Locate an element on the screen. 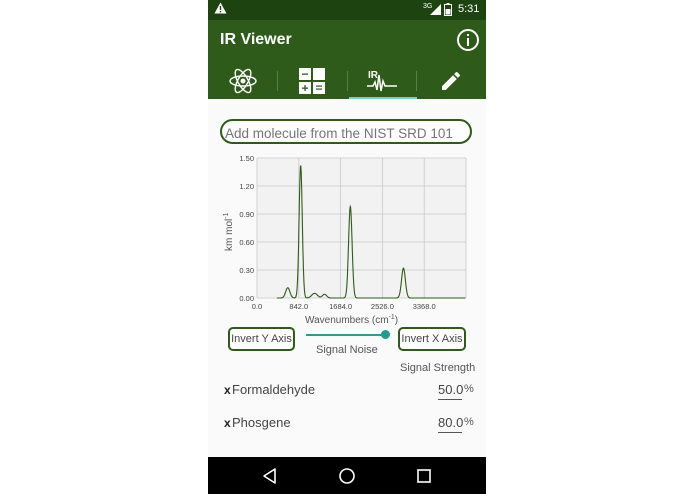  ir-spectrum-icon: IR is located at coordinates (381, 80).